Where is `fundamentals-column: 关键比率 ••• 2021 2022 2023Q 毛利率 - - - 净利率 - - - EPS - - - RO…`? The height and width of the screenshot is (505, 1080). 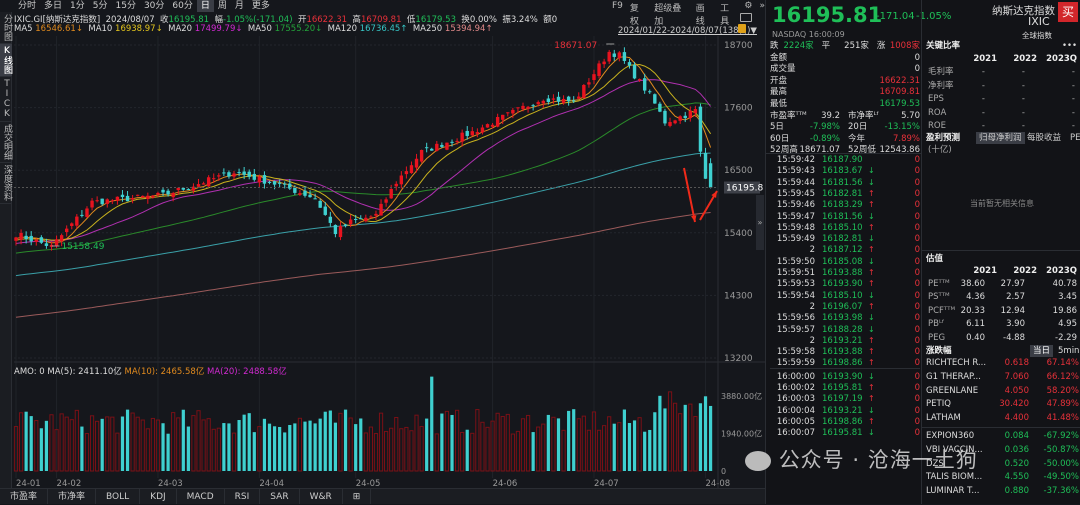 fundamentals-column: 关键比率 ••• 2021 2022 2023Q 毛利率 - - - 净利率 - - - EPS - - - RO… is located at coordinates (1000, 252).